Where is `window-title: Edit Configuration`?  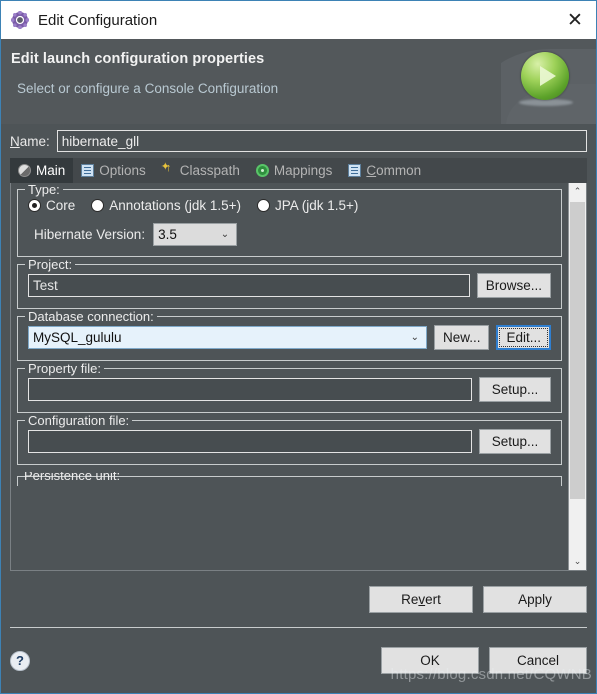 window-title: Edit Configuration is located at coordinates (98, 20).